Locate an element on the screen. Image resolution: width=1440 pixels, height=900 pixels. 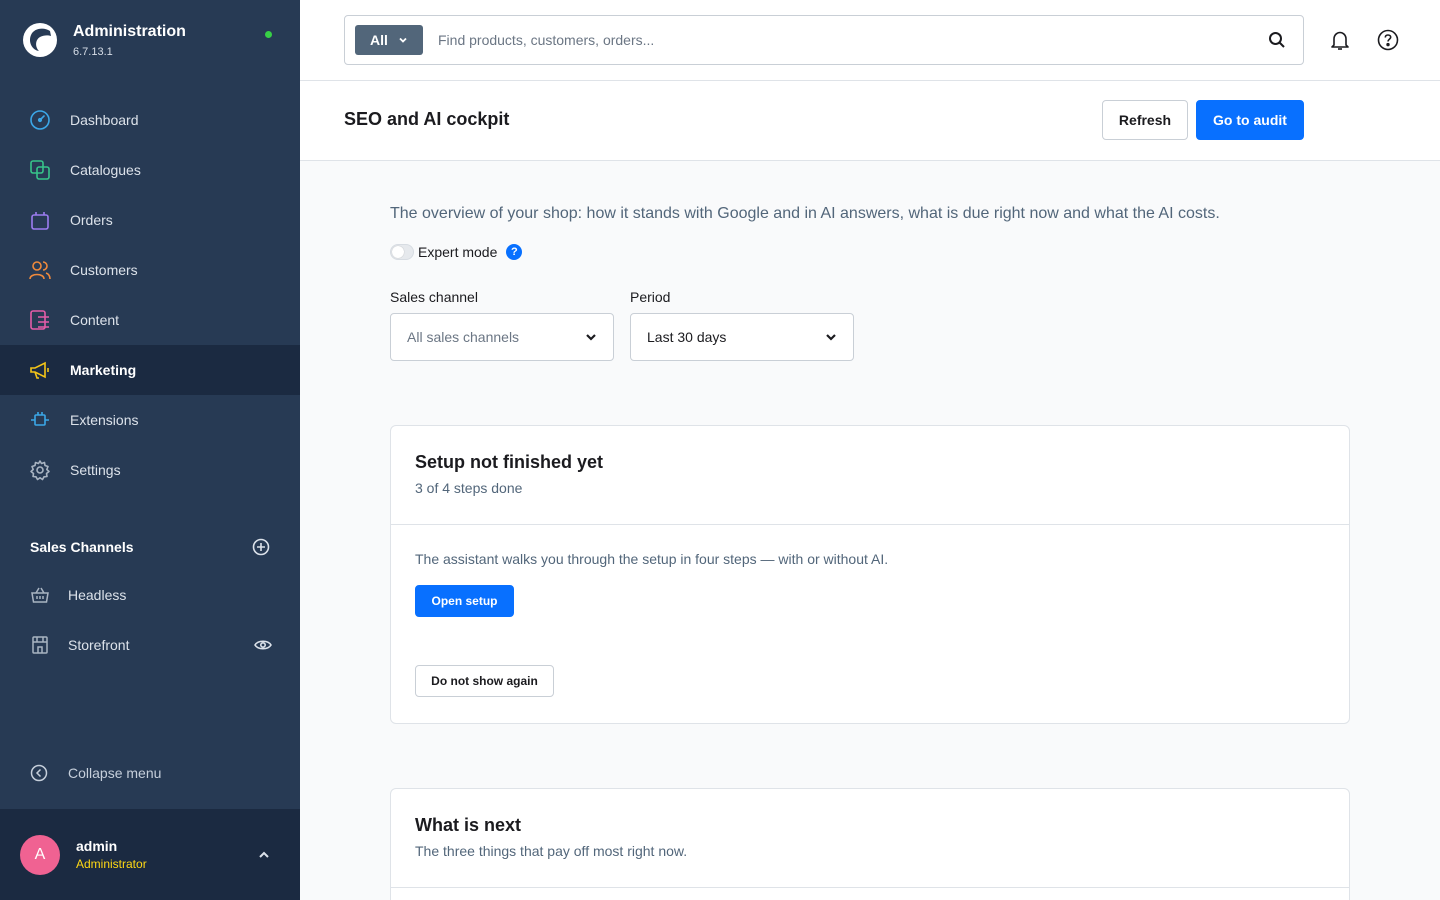
nav-item-settings: Settings is located at coordinates (150, 470).